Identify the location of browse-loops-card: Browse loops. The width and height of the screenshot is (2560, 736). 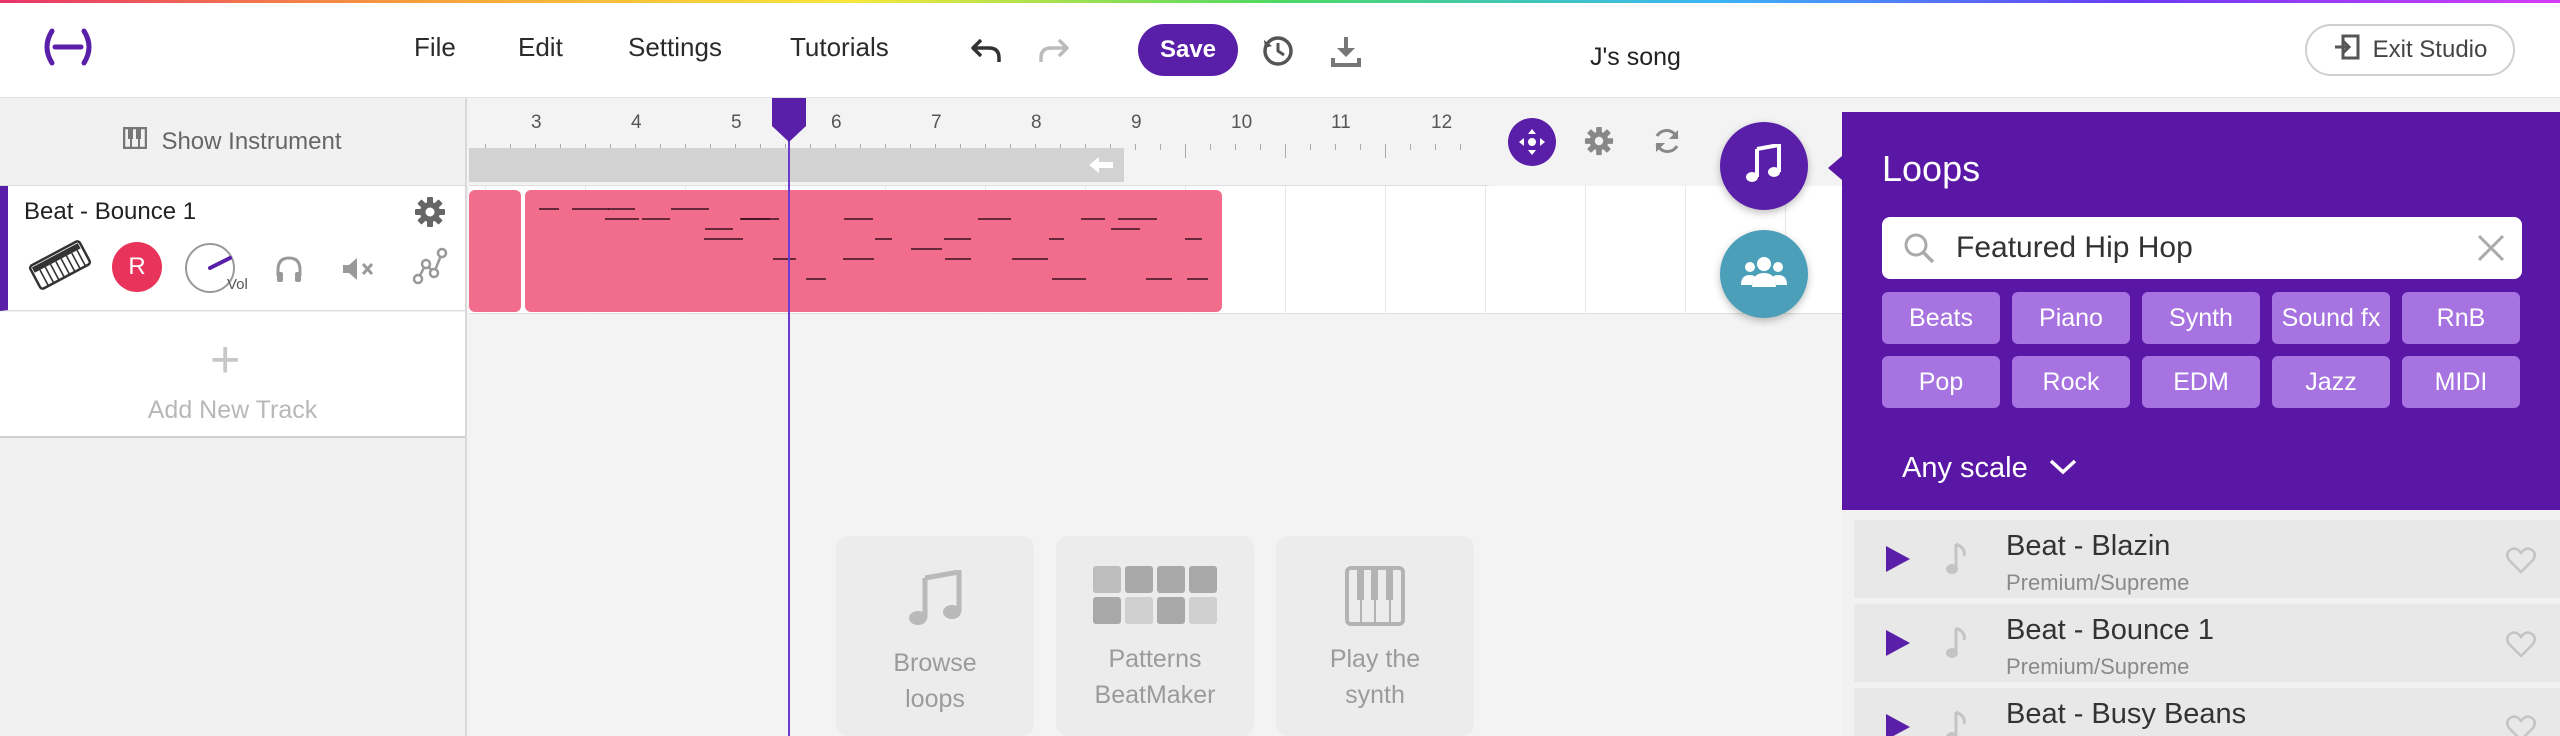
(935, 636).